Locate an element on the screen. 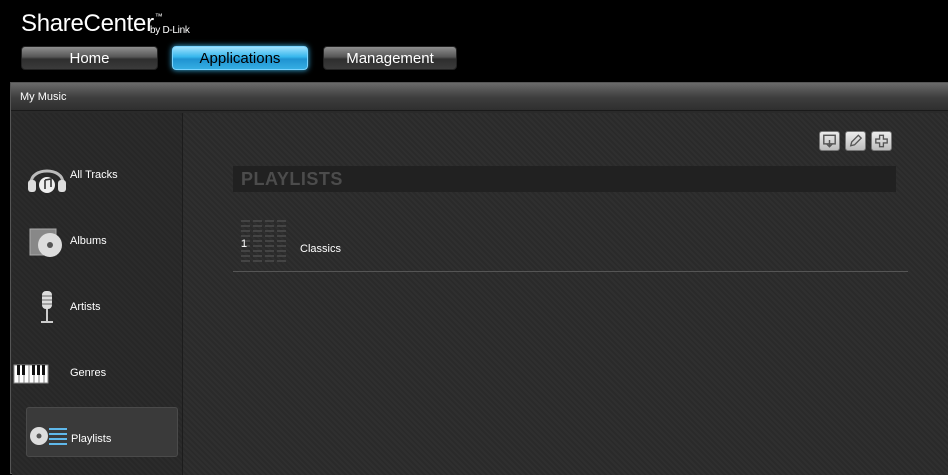 This screenshot has height=475, width=948. add-button is located at coordinates (881, 141).